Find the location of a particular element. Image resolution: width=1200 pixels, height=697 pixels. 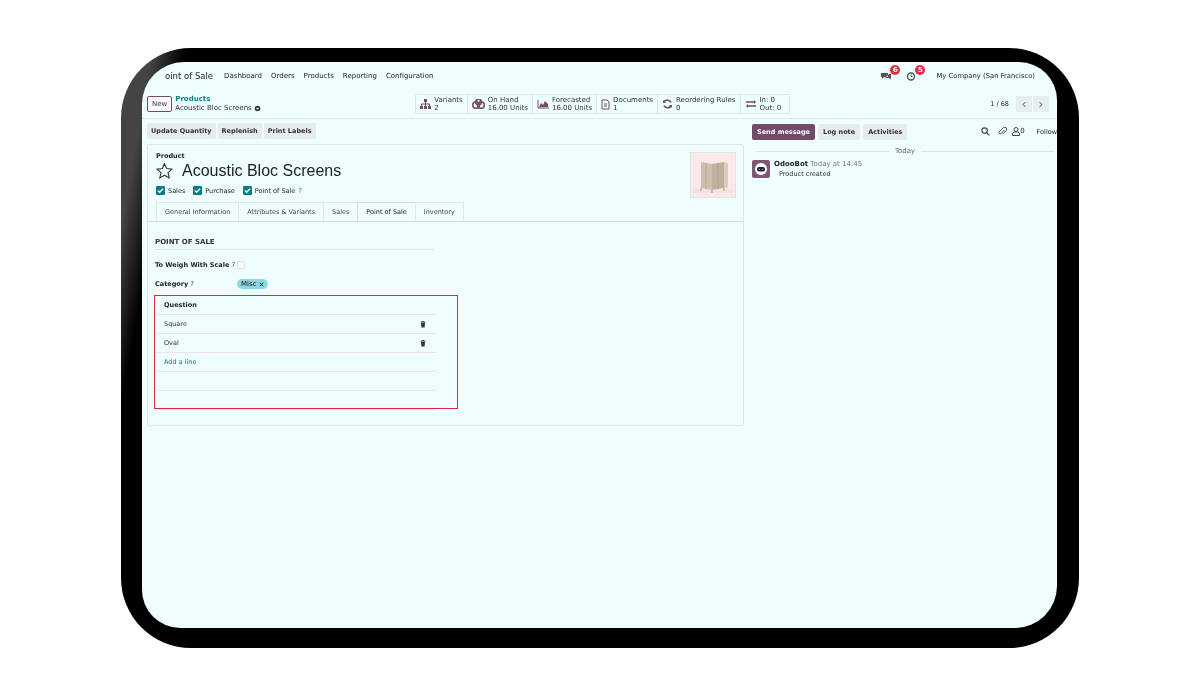

transfer-arrows-icon is located at coordinates (750, 104).